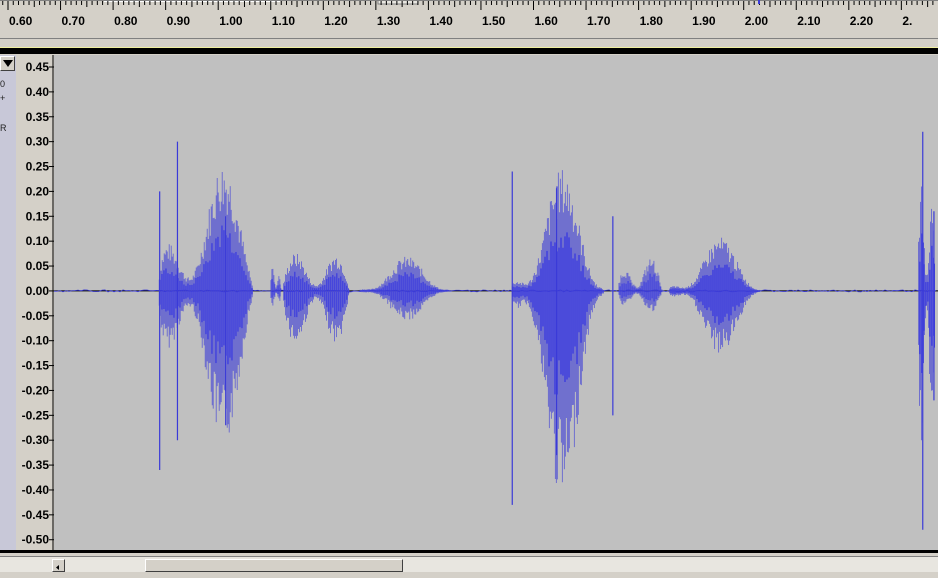  Describe the element at coordinates (274, 565) in the screenshot. I see `scroll-thumb` at that location.